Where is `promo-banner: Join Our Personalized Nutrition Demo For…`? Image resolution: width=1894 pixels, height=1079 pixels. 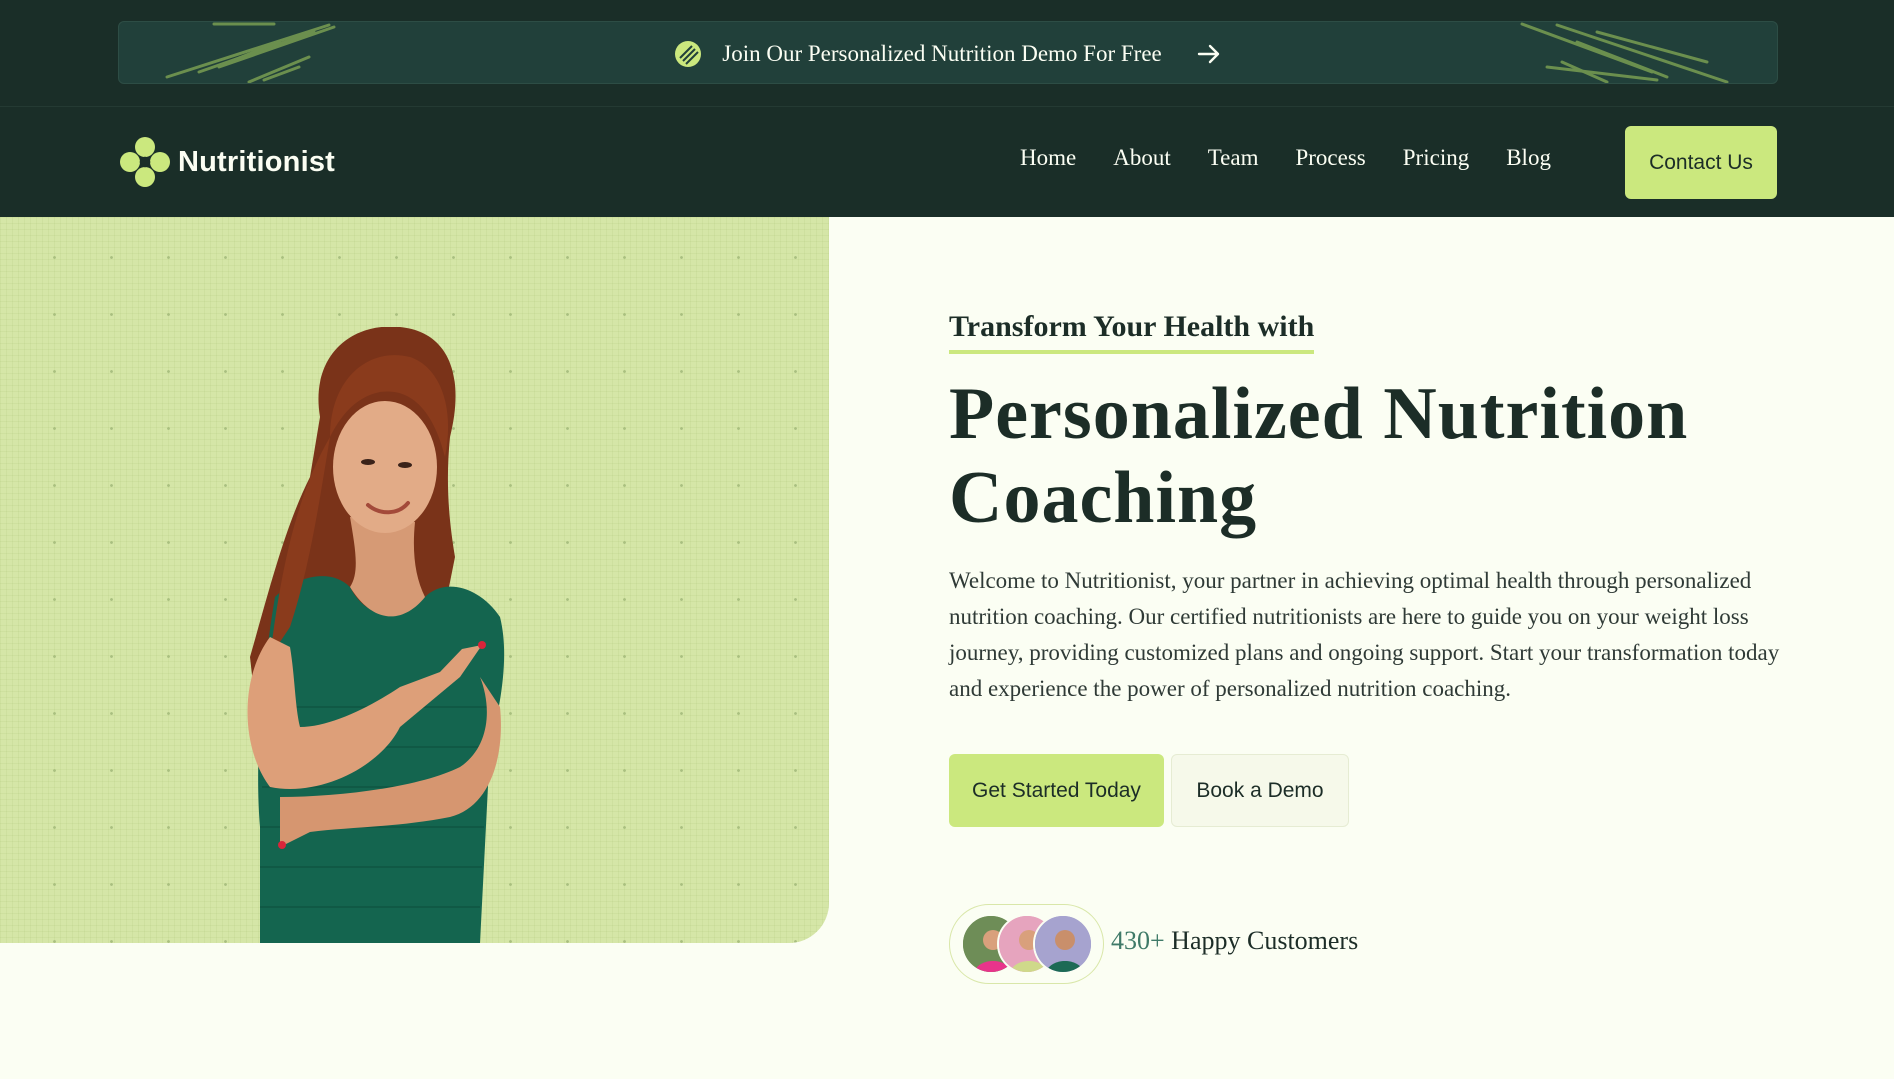
promo-banner: Join Our Personalized Nutrition Demo For… is located at coordinates (948, 52).